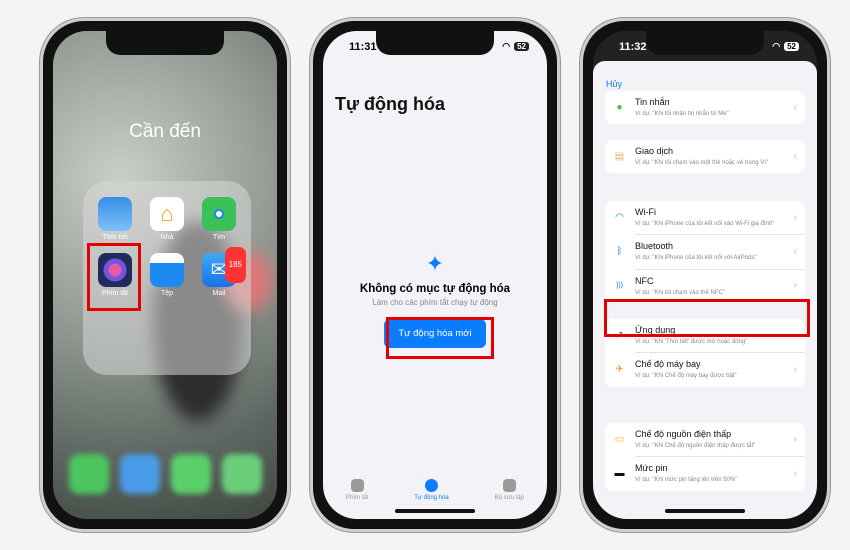  I want to click on status-time: 11:31, so click(363, 47).